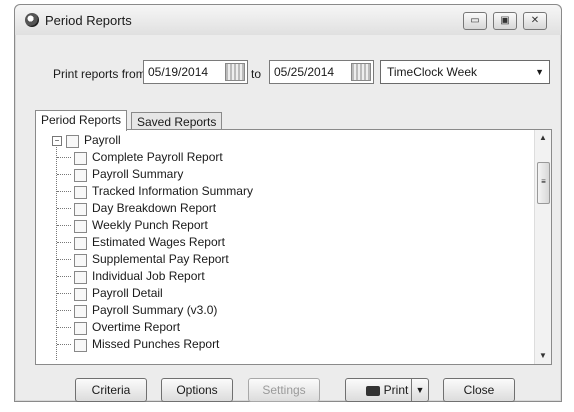  What do you see at coordinates (158, 242) in the screenshot?
I see `tree-item: Estimated Wages Report` at bounding box center [158, 242].